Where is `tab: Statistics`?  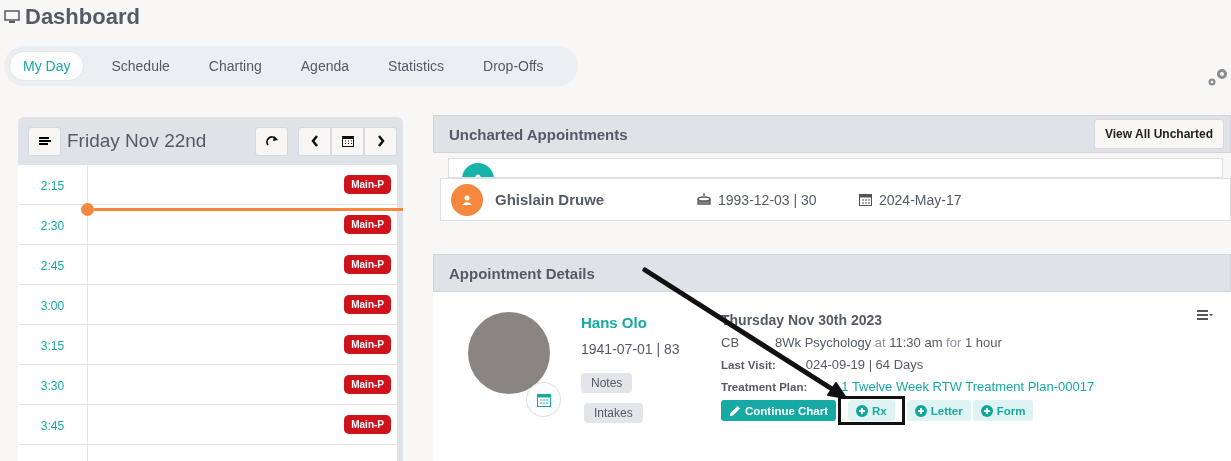
tab: Statistics is located at coordinates (416, 66).